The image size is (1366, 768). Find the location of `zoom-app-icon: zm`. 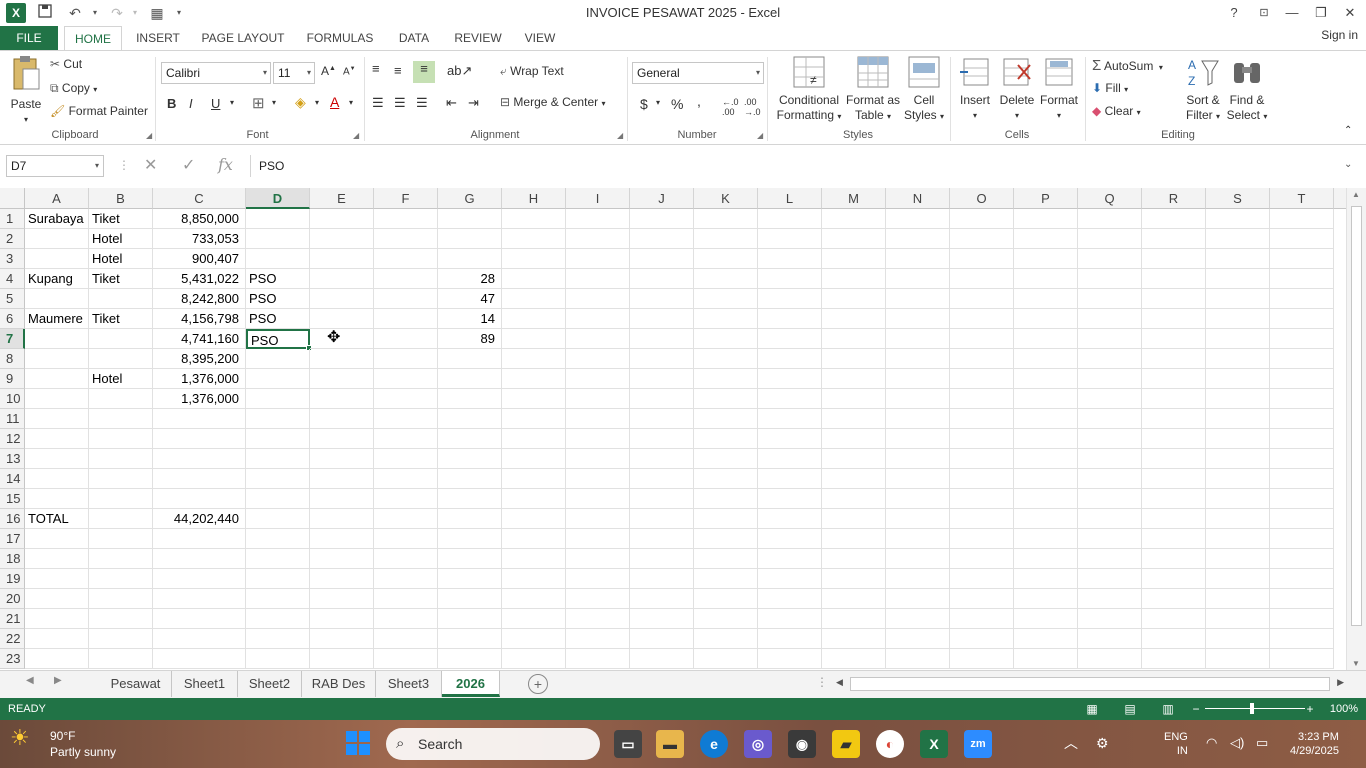

zoom-app-icon: zm is located at coordinates (978, 744).